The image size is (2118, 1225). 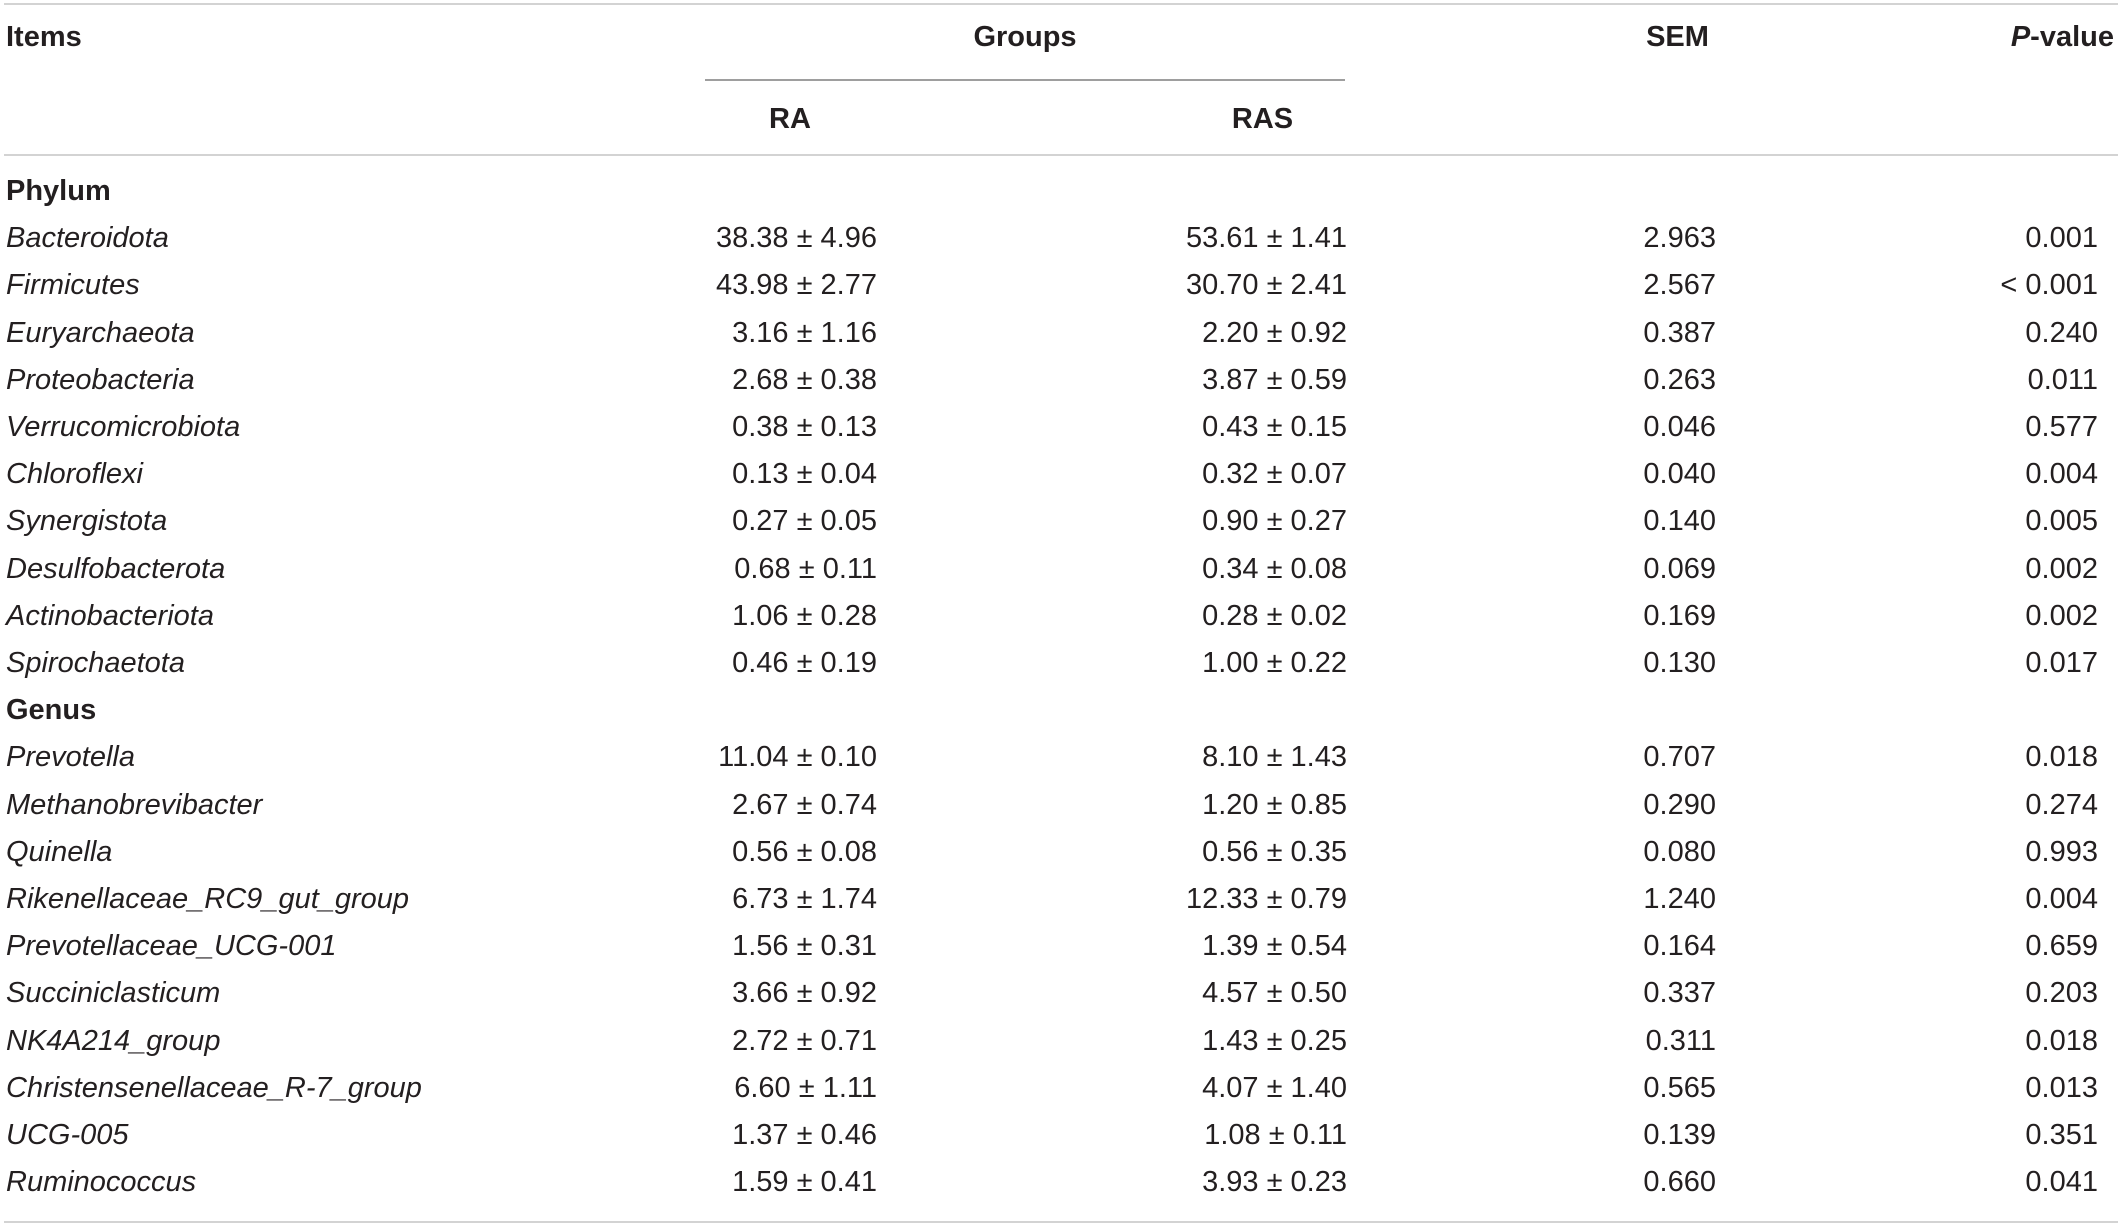 What do you see at coordinates (1274, 568) in the screenshot?
I see `ras-value: 0.34 ± 0.08` at bounding box center [1274, 568].